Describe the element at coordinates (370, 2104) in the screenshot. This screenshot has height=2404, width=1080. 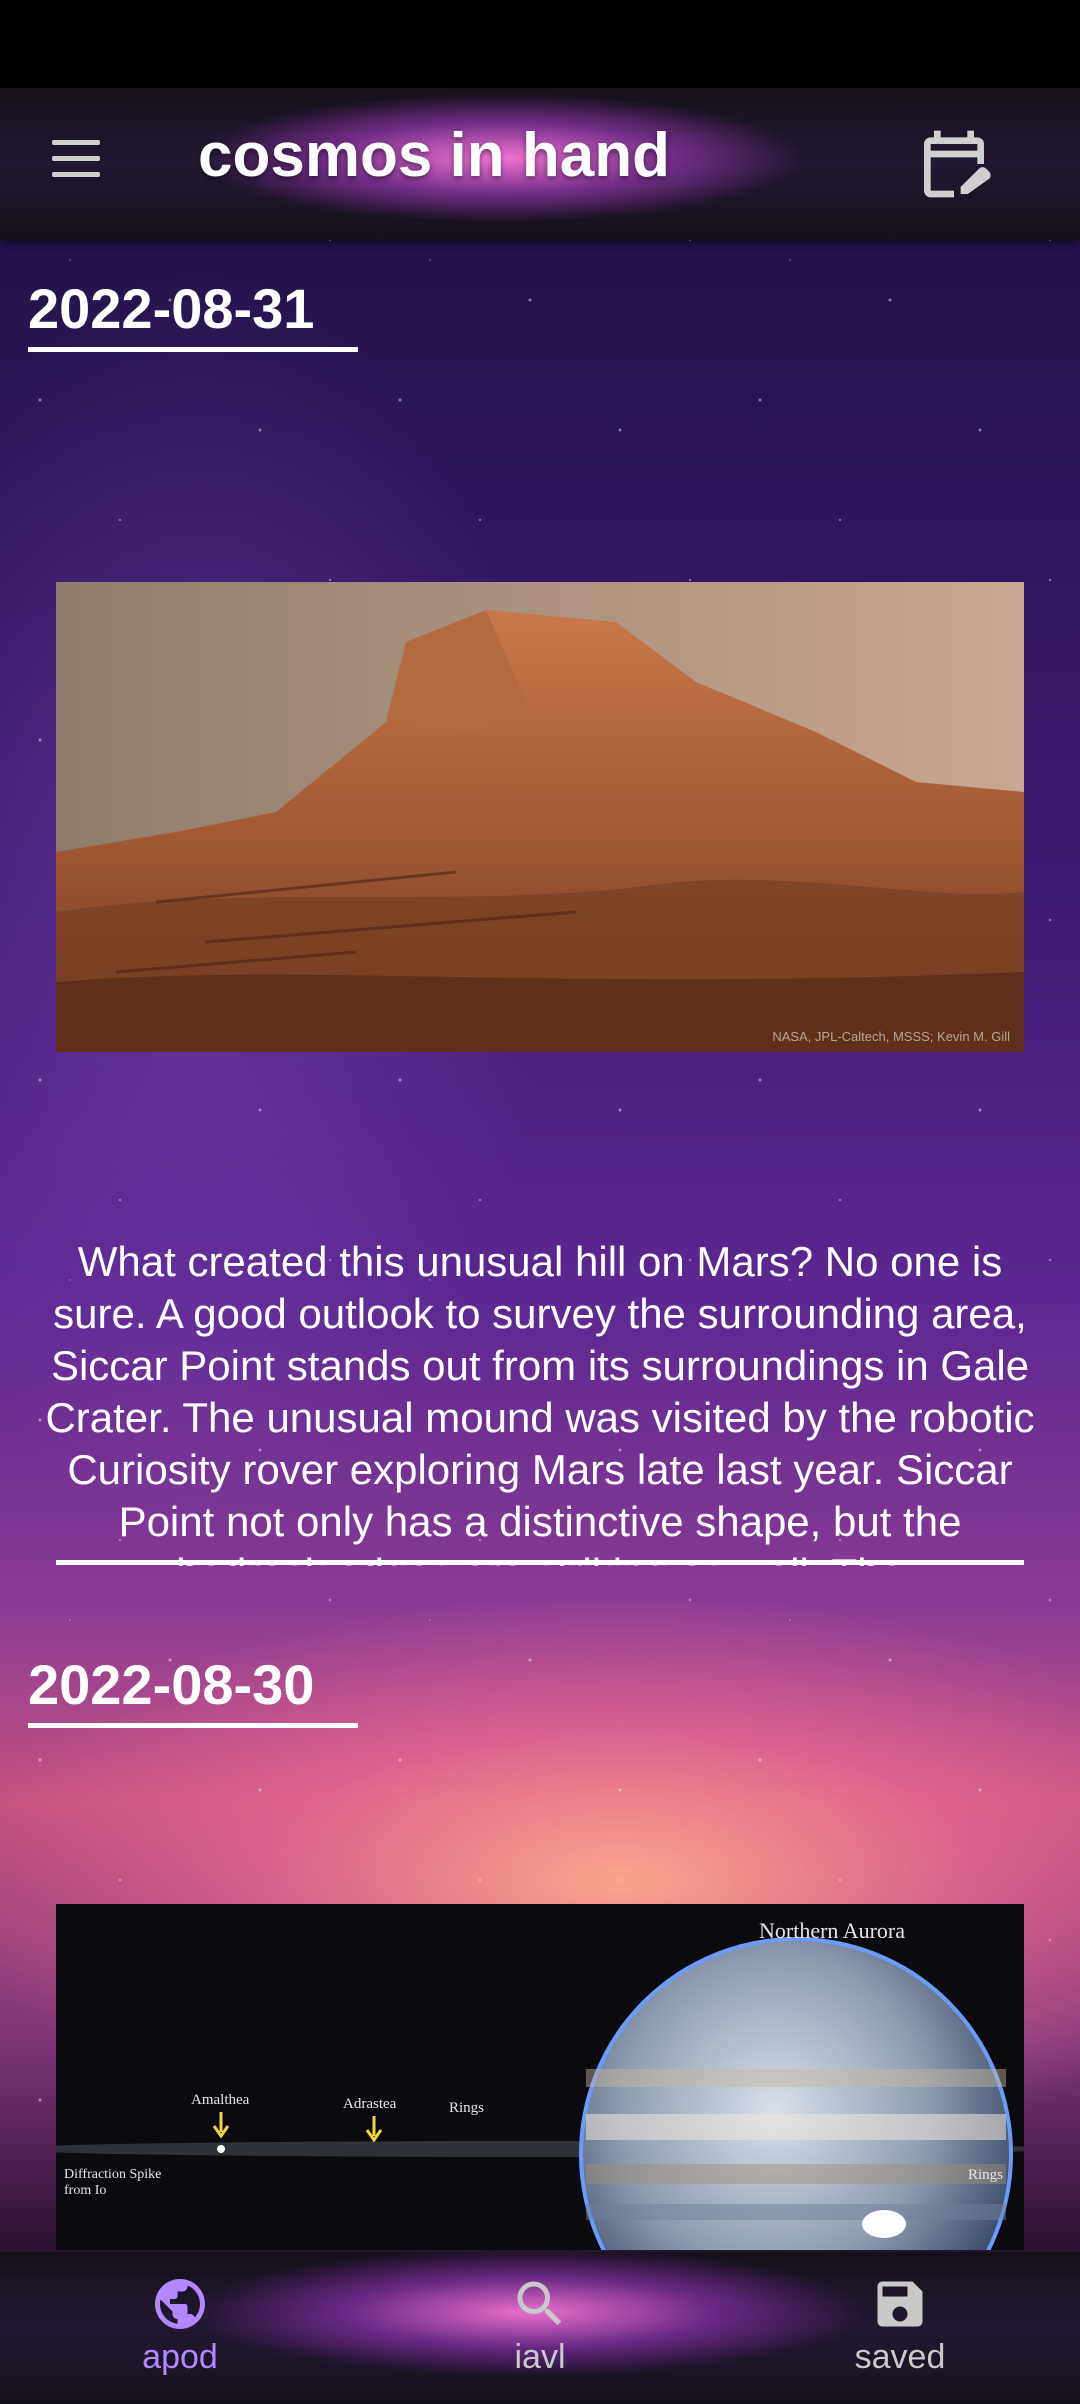
I see `label-adrastea: Adrastea` at that location.